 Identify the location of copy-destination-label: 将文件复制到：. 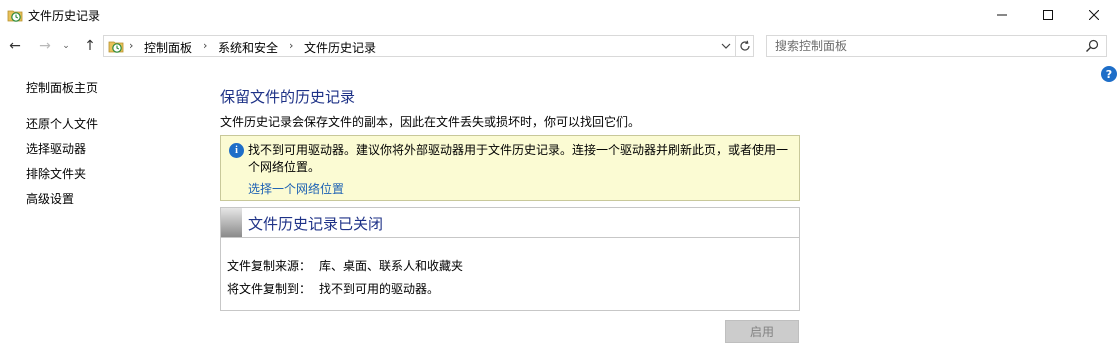
(269, 289).